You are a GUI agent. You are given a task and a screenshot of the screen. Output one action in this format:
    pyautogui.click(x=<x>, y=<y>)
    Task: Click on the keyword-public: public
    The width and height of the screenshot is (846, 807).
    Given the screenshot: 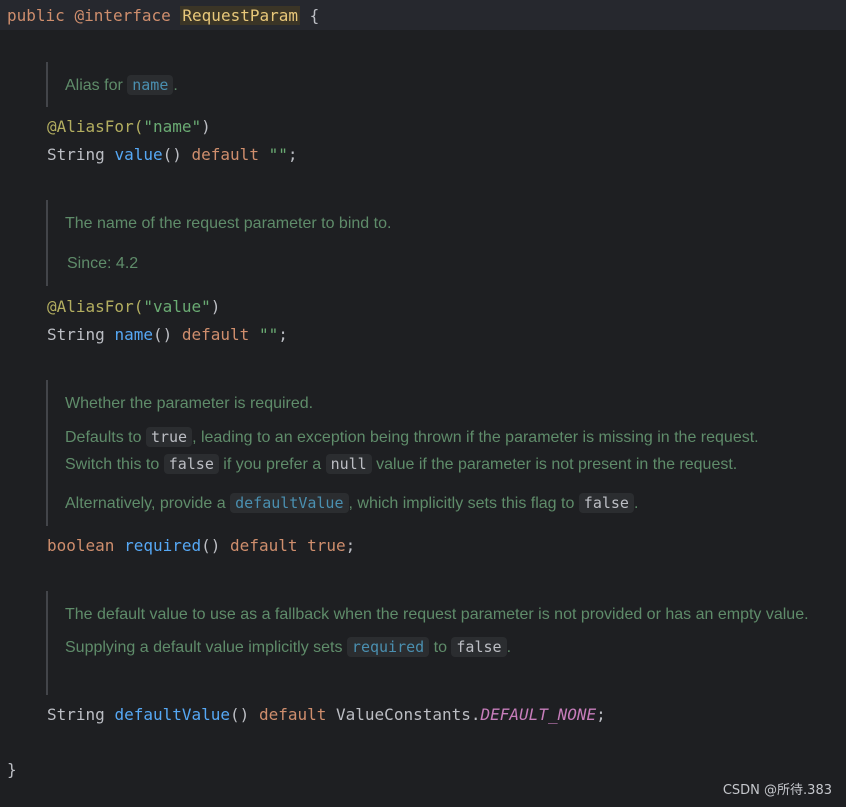 What is the action you would take?
    pyautogui.click(x=36, y=15)
    